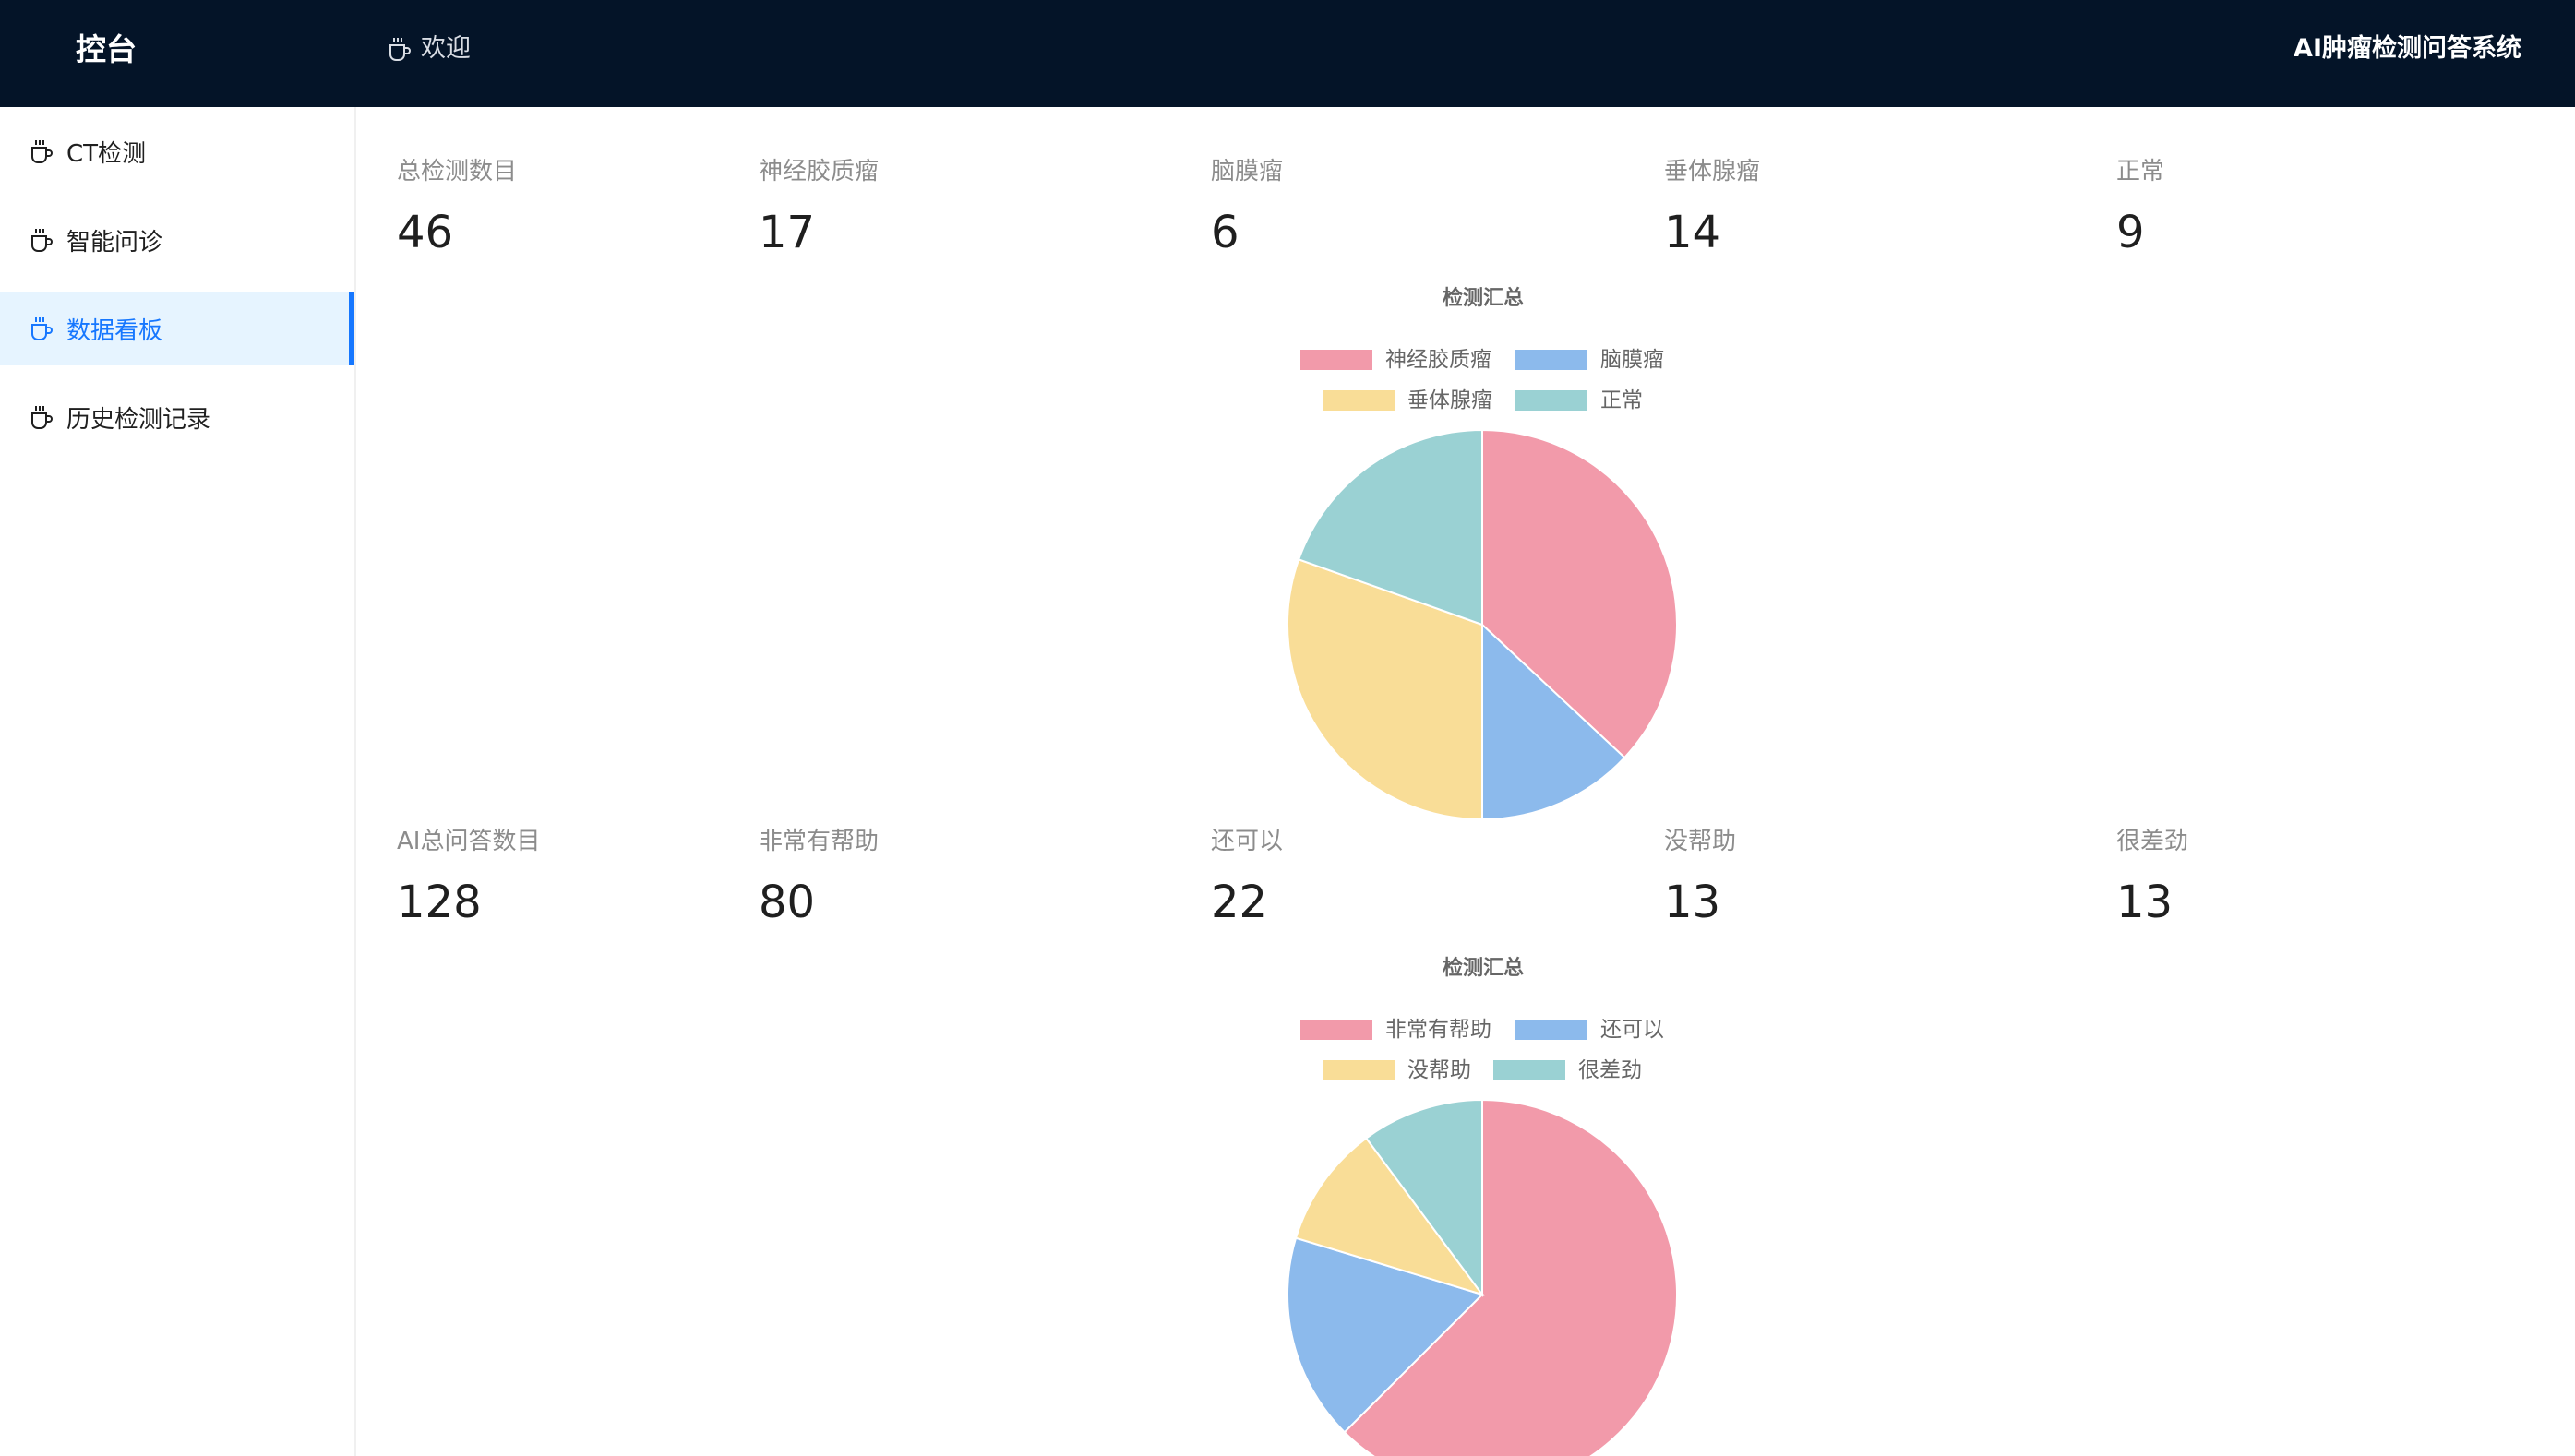 This screenshot has width=2575, height=1456. Describe the element at coordinates (2140, 171) in the screenshot. I see `stat-label-normal: 正常` at that location.